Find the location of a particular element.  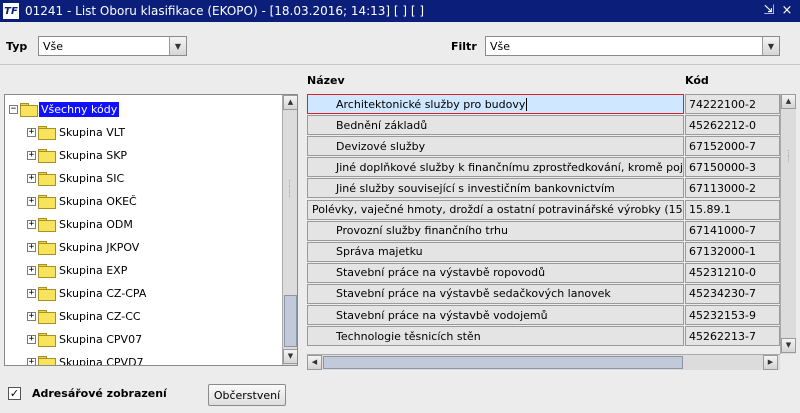

tree-item: + Skupina CZ-CPA is located at coordinates (87, 293).